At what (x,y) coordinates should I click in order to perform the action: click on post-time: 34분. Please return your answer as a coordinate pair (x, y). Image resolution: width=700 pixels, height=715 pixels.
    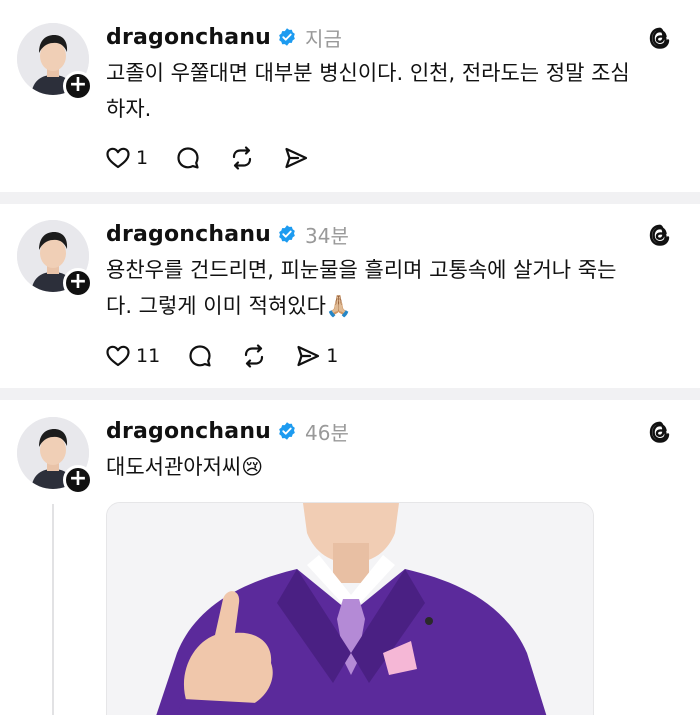
    Looking at the image, I should click on (327, 235).